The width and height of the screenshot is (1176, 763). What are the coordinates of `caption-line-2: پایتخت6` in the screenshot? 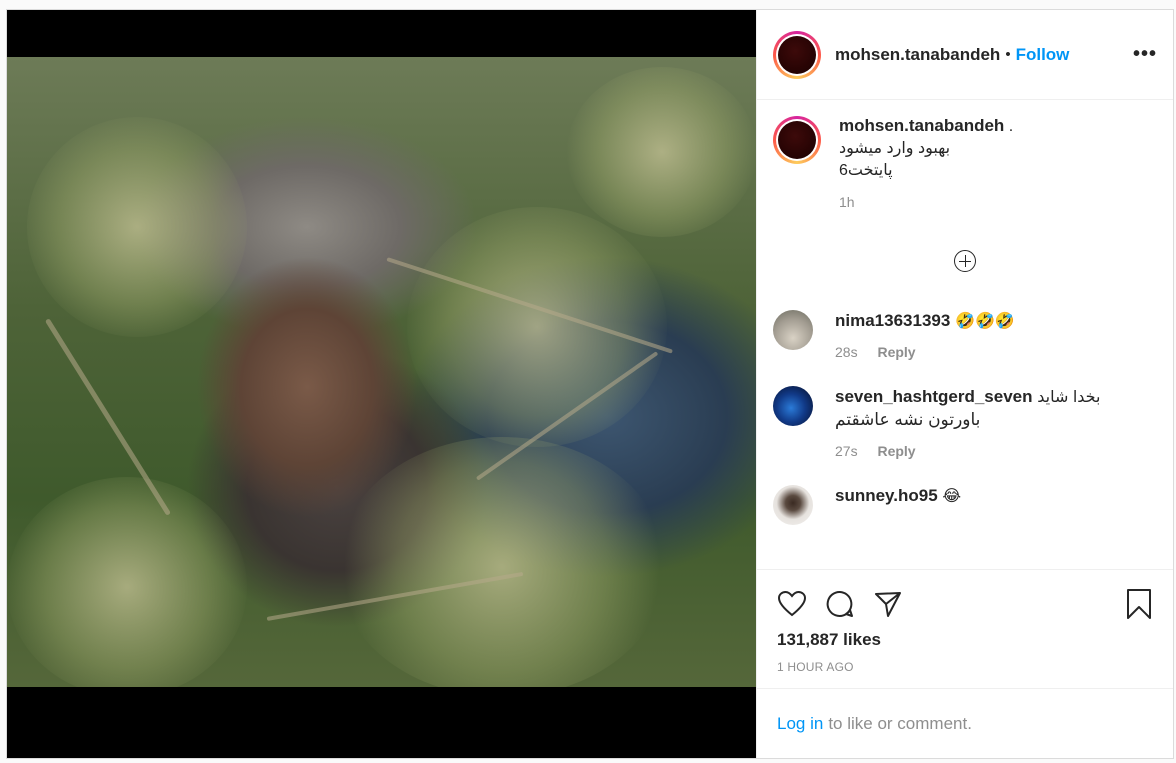 It's located at (866, 170).